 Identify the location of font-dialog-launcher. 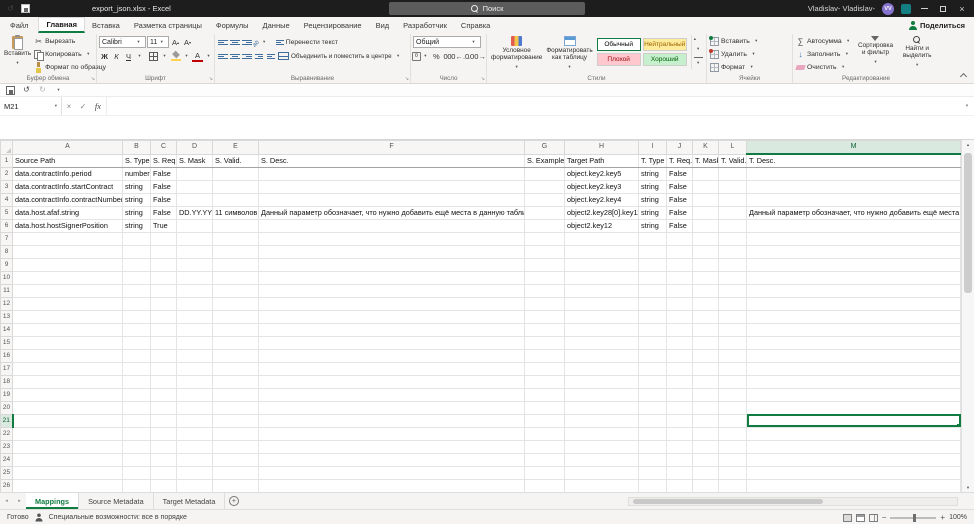
(211, 79).